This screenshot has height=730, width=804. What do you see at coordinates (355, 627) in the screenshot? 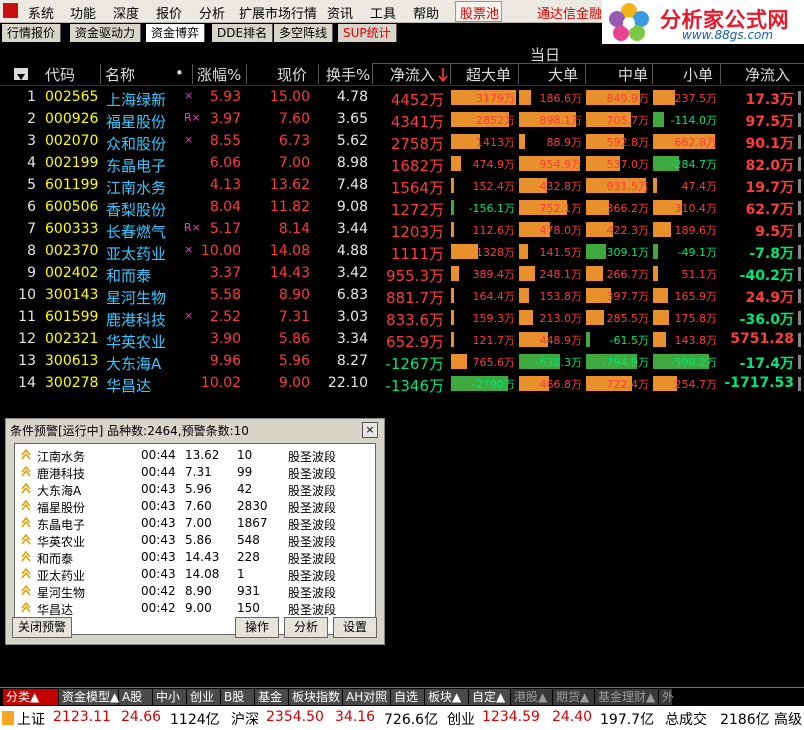
I see `settings-button: 设置` at bounding box center [355, 627].